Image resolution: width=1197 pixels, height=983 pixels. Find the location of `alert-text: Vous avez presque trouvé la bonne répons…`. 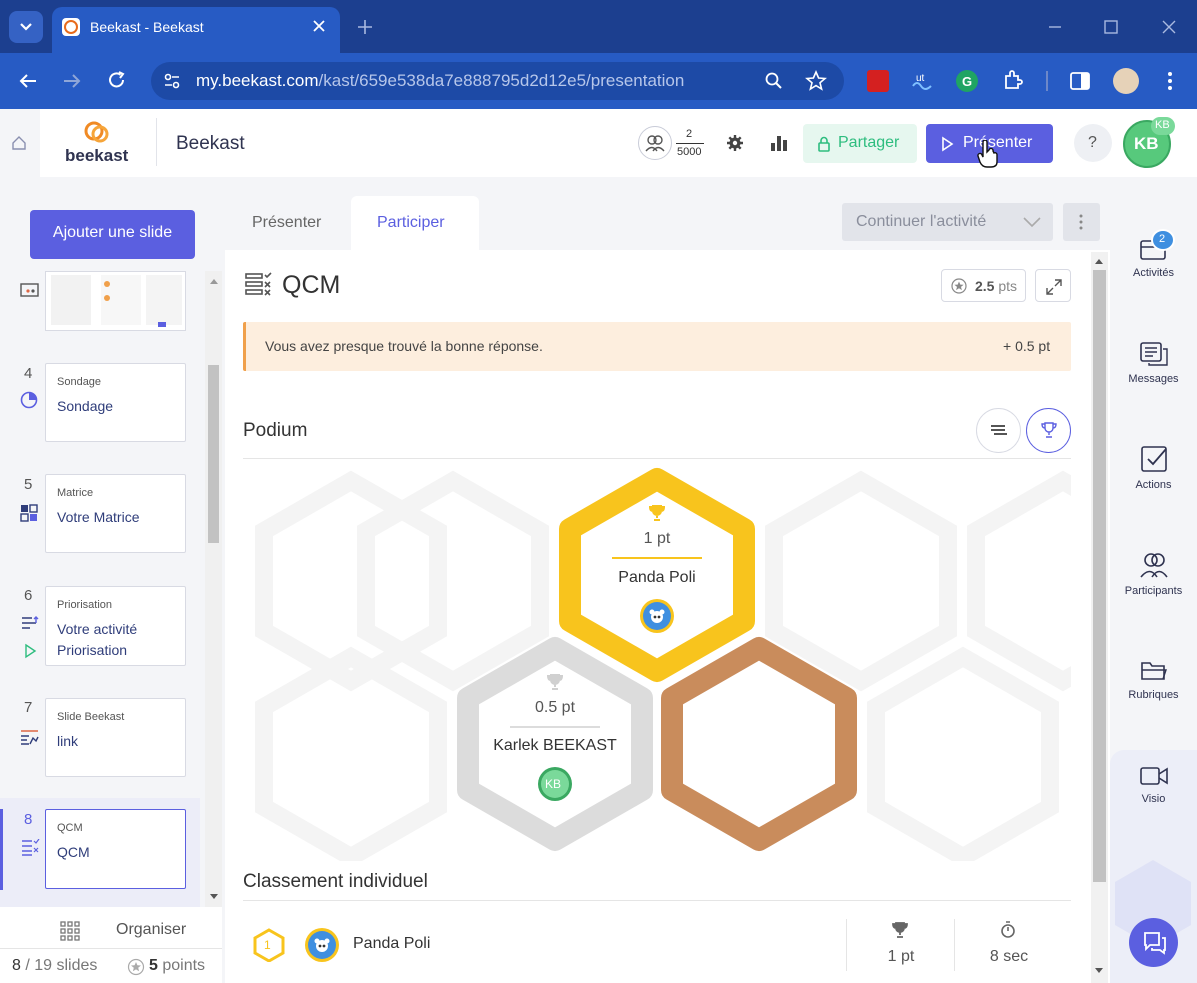

alert-text: Vous avez presque trouvé la bonne répons… is located at coordinates (404, 346).